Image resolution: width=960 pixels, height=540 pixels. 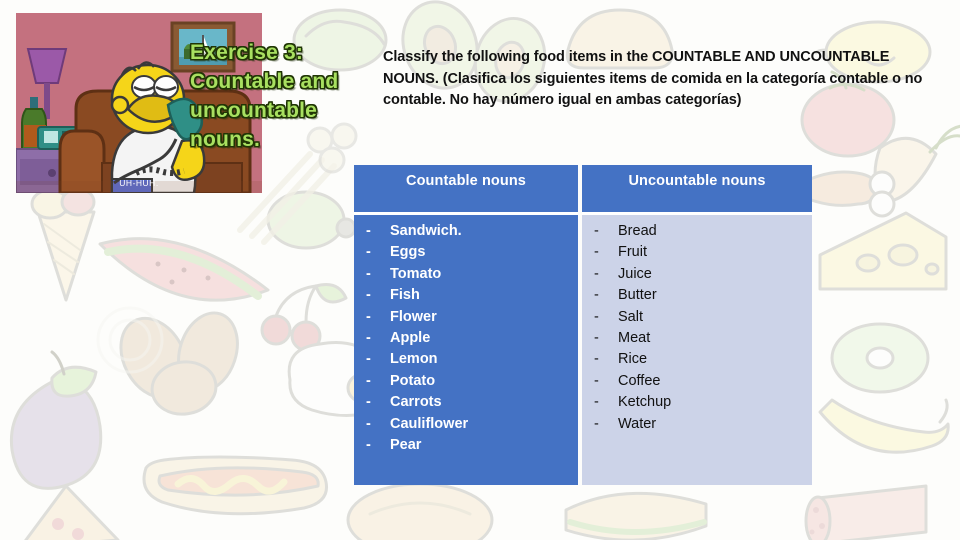 I want to click on item-label: Carrots, so click(x=416, y=402).